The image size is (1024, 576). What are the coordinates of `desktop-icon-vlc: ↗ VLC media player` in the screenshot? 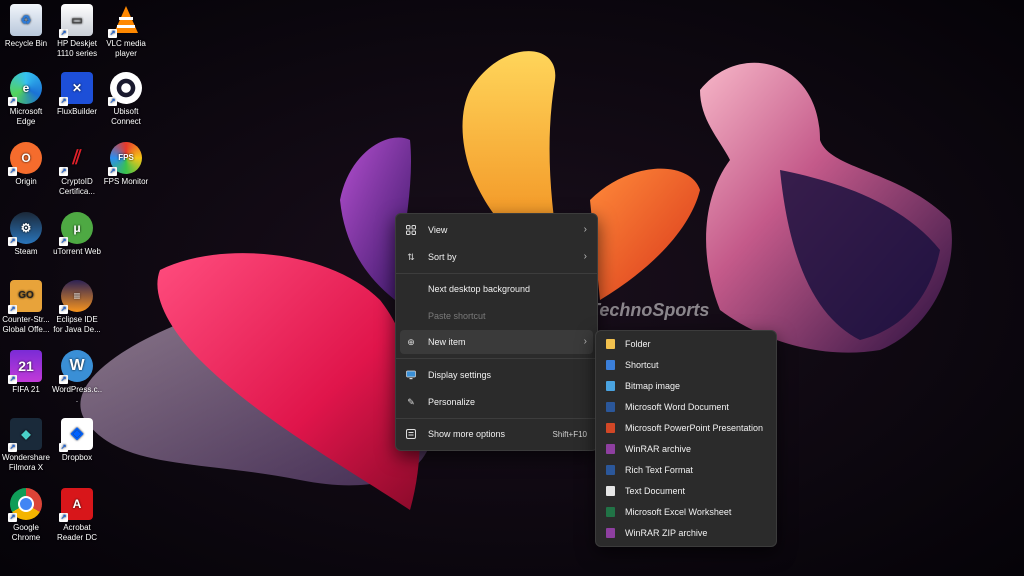 It's located at (126, 31).